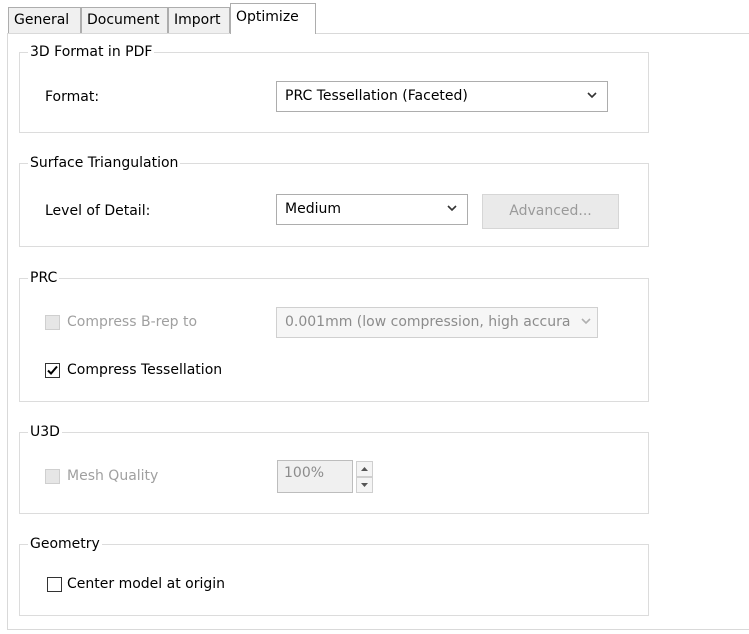 The height and width of the screenshot is (634, 749). I want to click on tab-import: Import, so click(199, 20).